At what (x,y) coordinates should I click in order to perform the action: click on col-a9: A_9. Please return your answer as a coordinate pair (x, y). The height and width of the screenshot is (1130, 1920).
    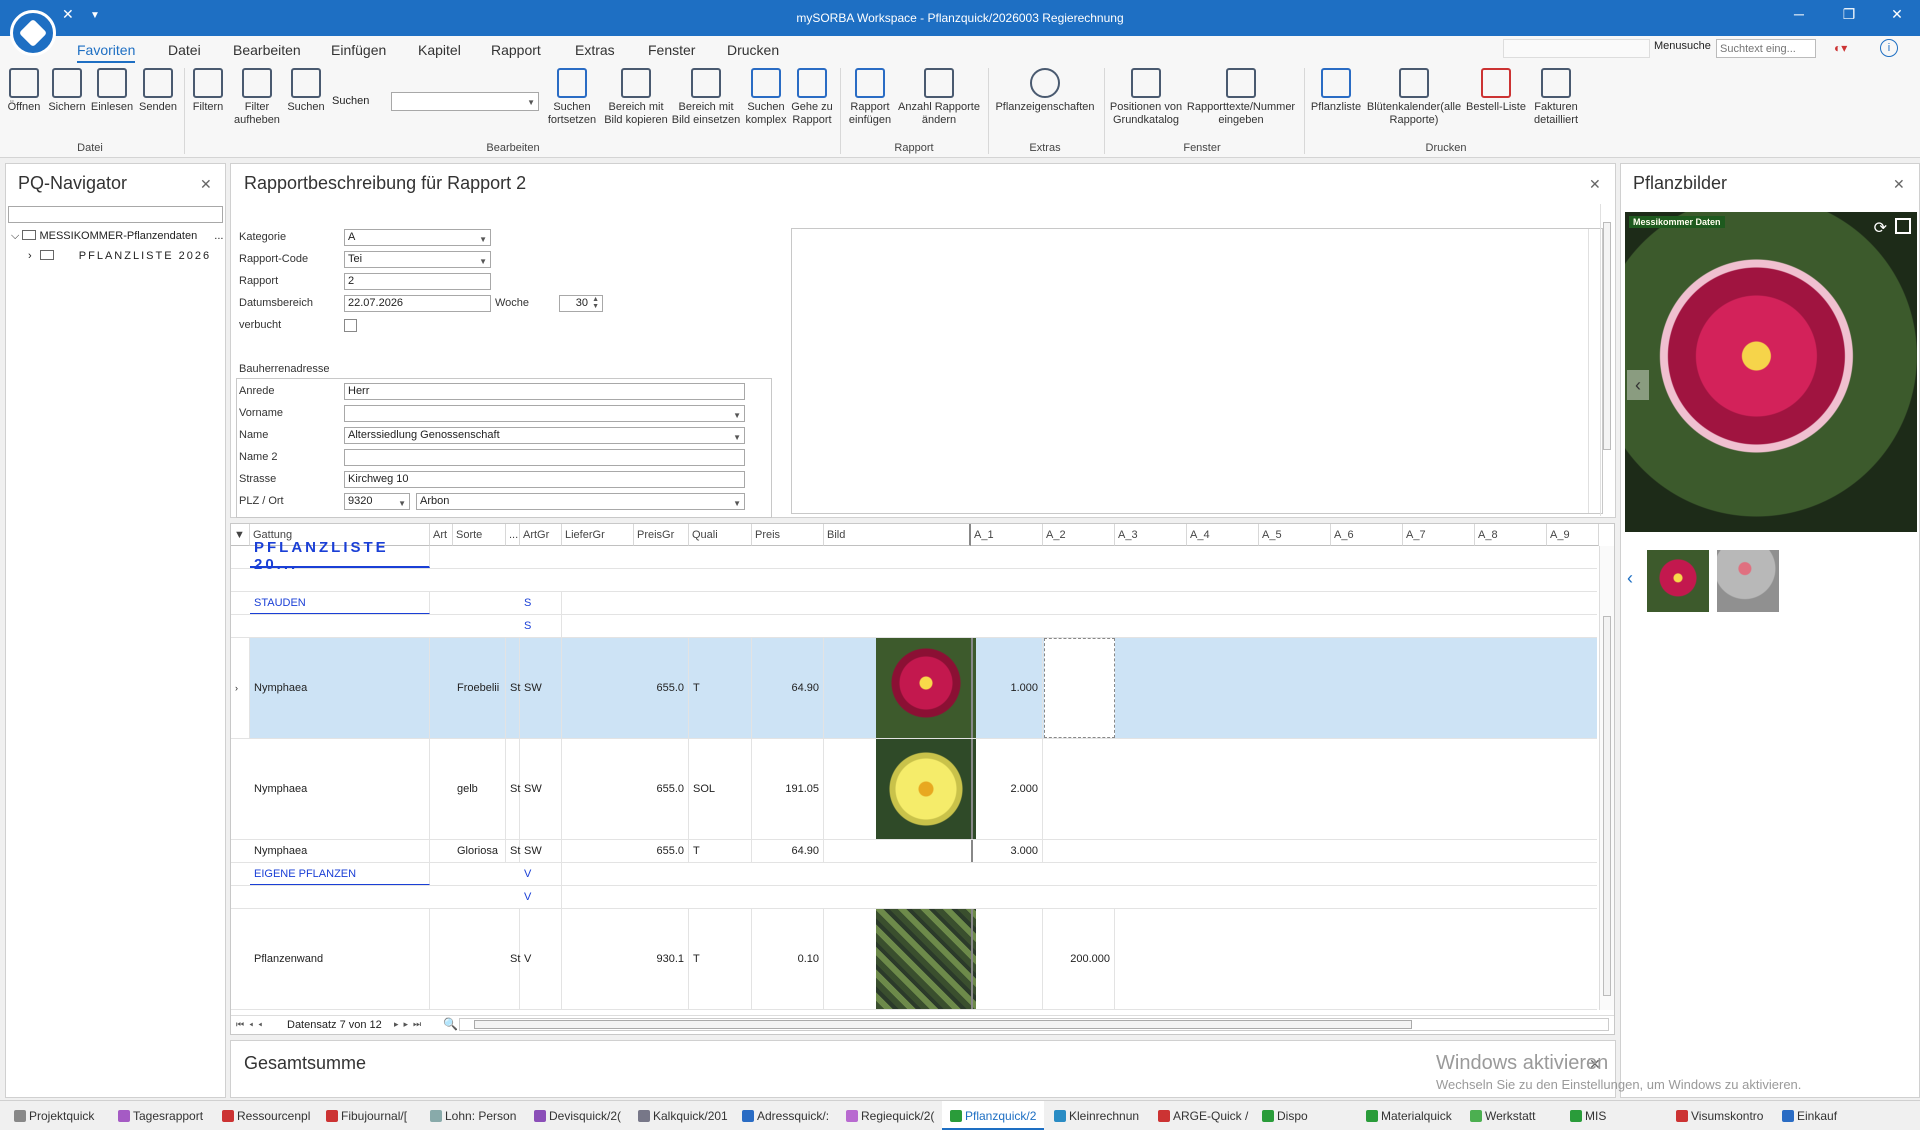
    Looking at the image, I should click on (1573, 535).